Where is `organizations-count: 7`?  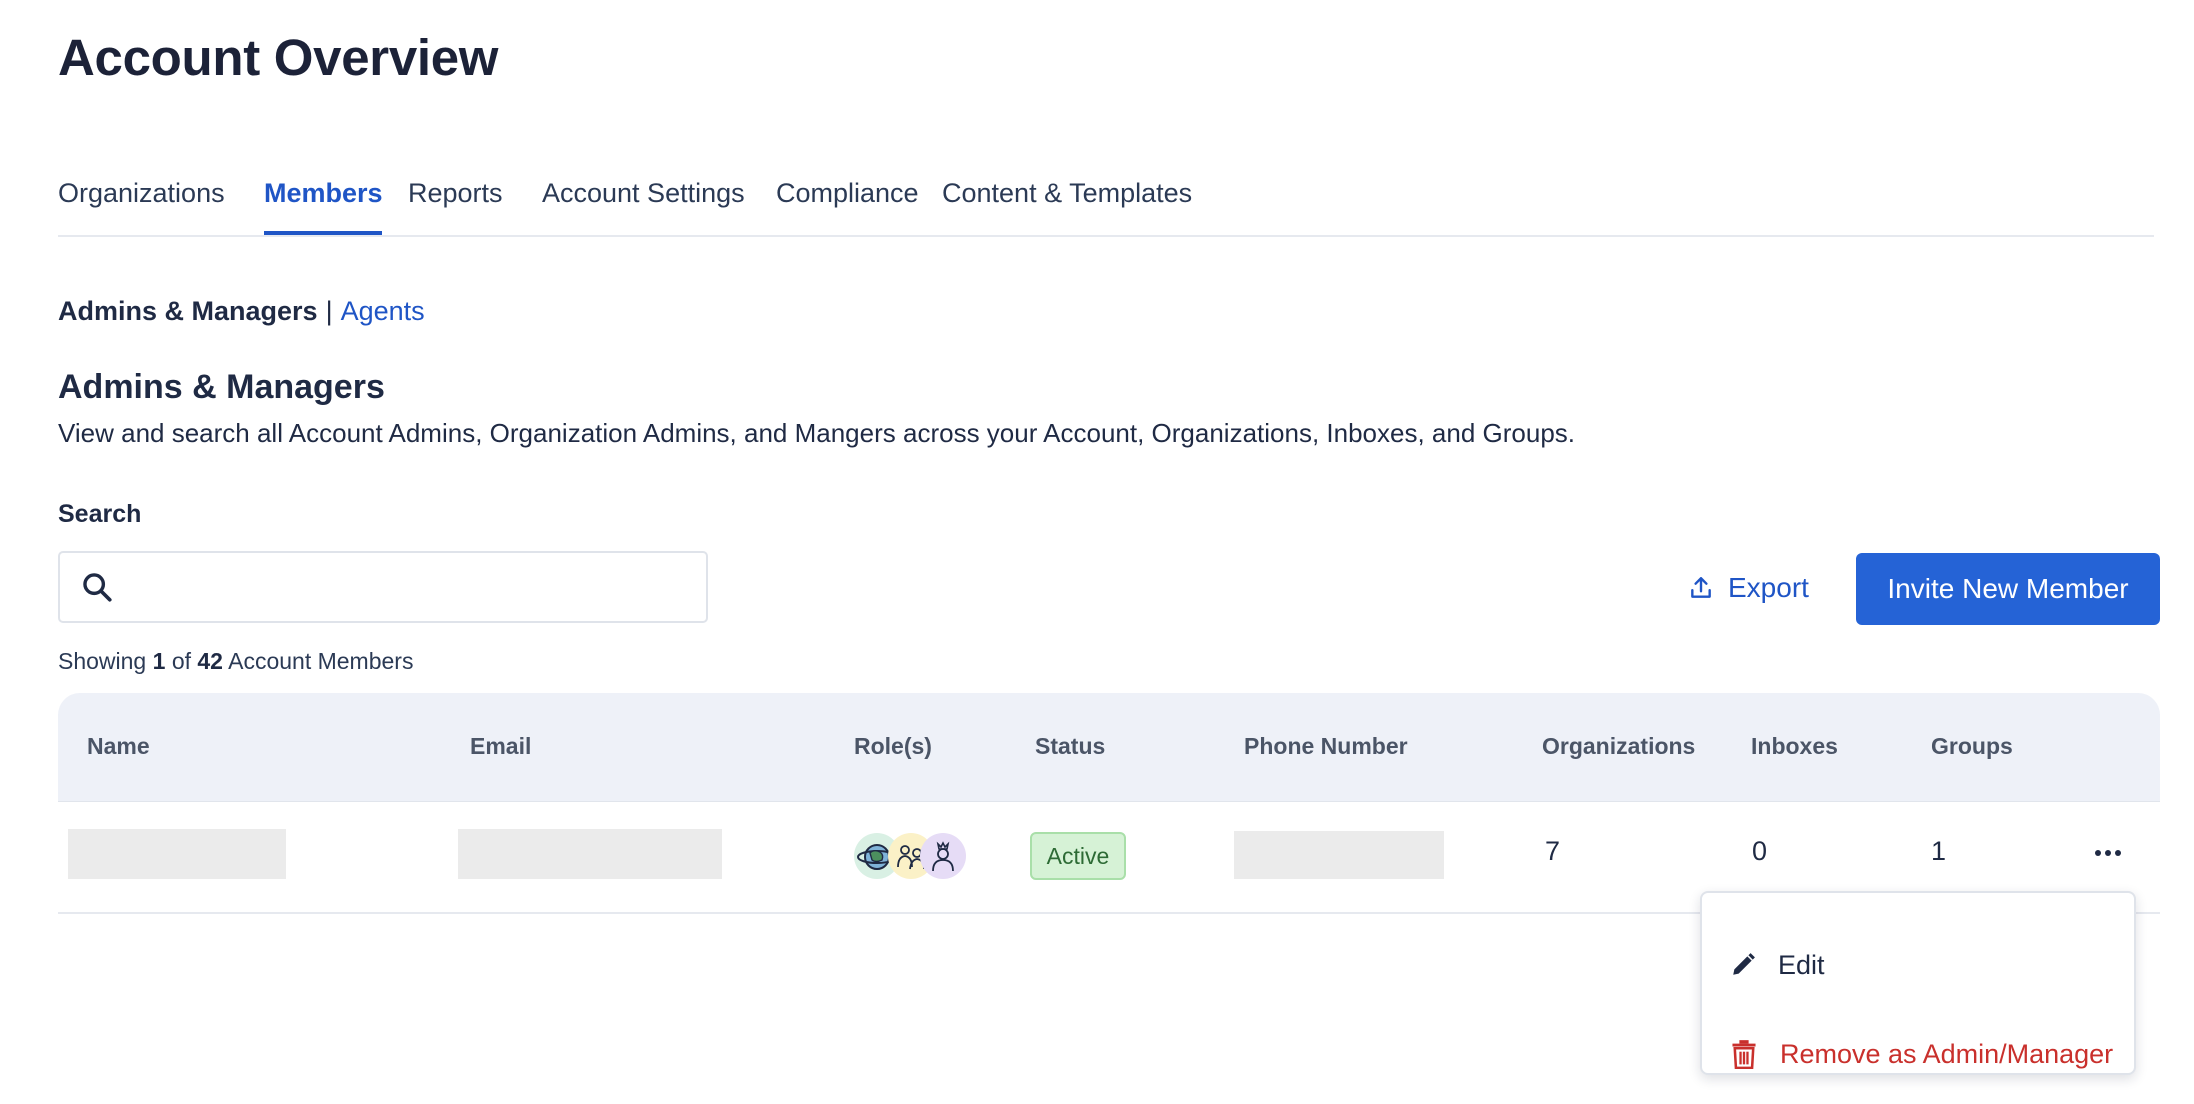
organizations-count: 7 is located at coordinates (1553, 851).